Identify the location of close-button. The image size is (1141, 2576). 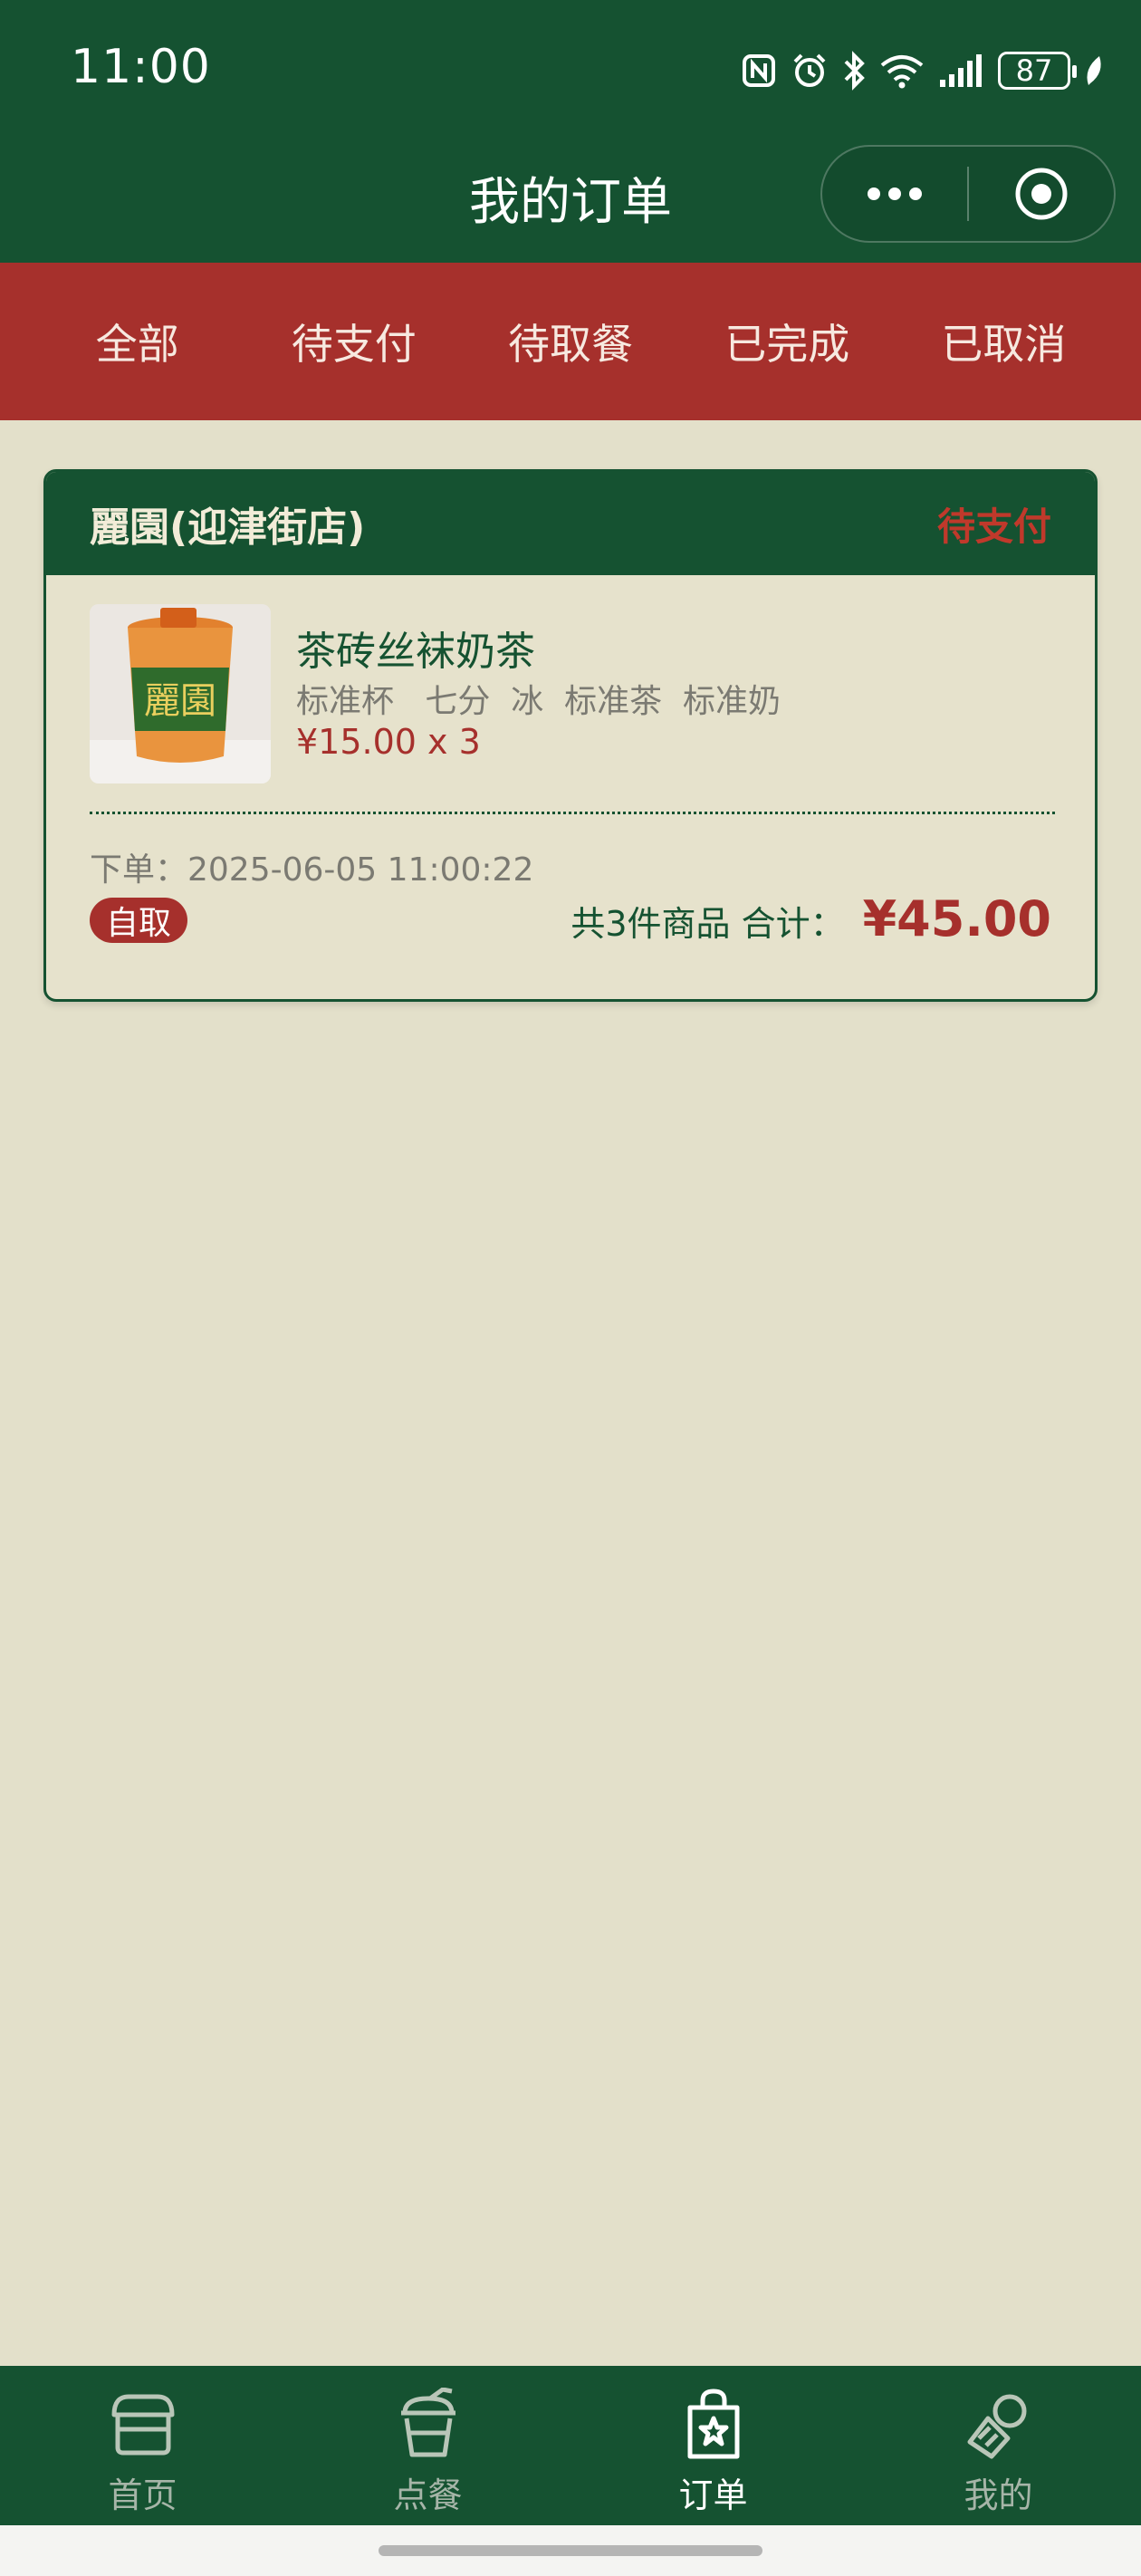
(1042, 194).